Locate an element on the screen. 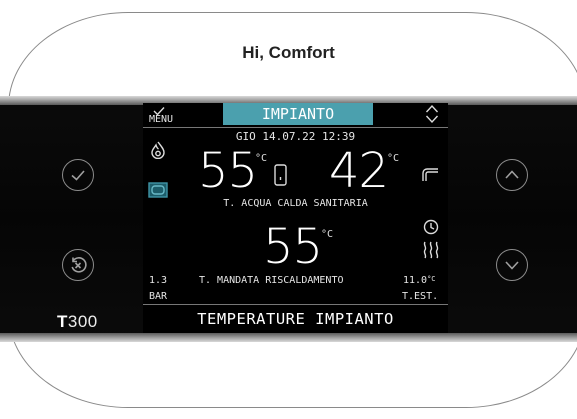 This screenshot has width=577, height=419. heating-label: T. MANDATA RISCALDAMENTO is located at coordinates (271, 280).